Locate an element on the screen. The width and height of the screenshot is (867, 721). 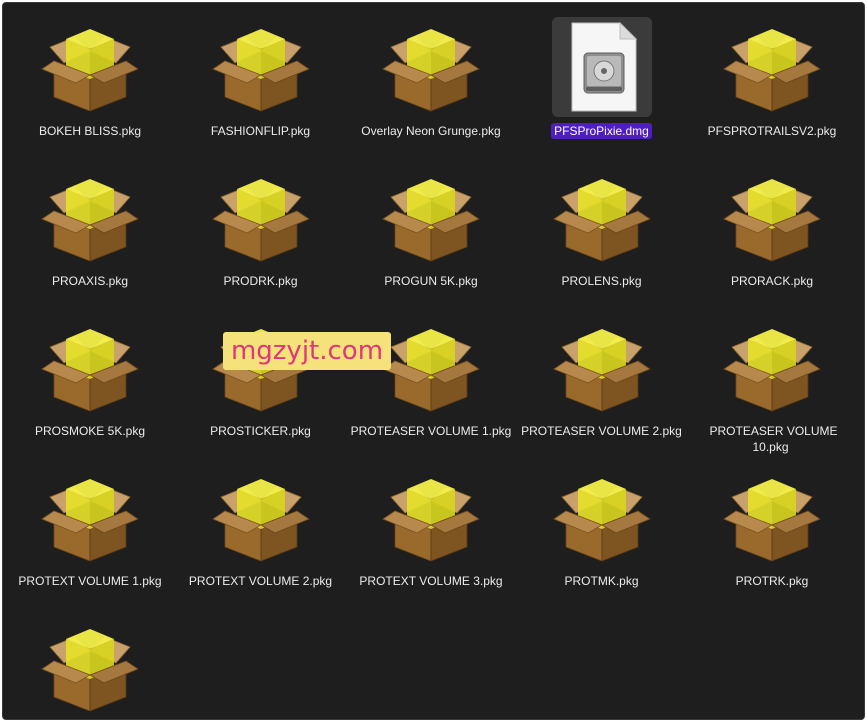
file-name-text: PRORACK.pkg is located at coordinates (772, 281).